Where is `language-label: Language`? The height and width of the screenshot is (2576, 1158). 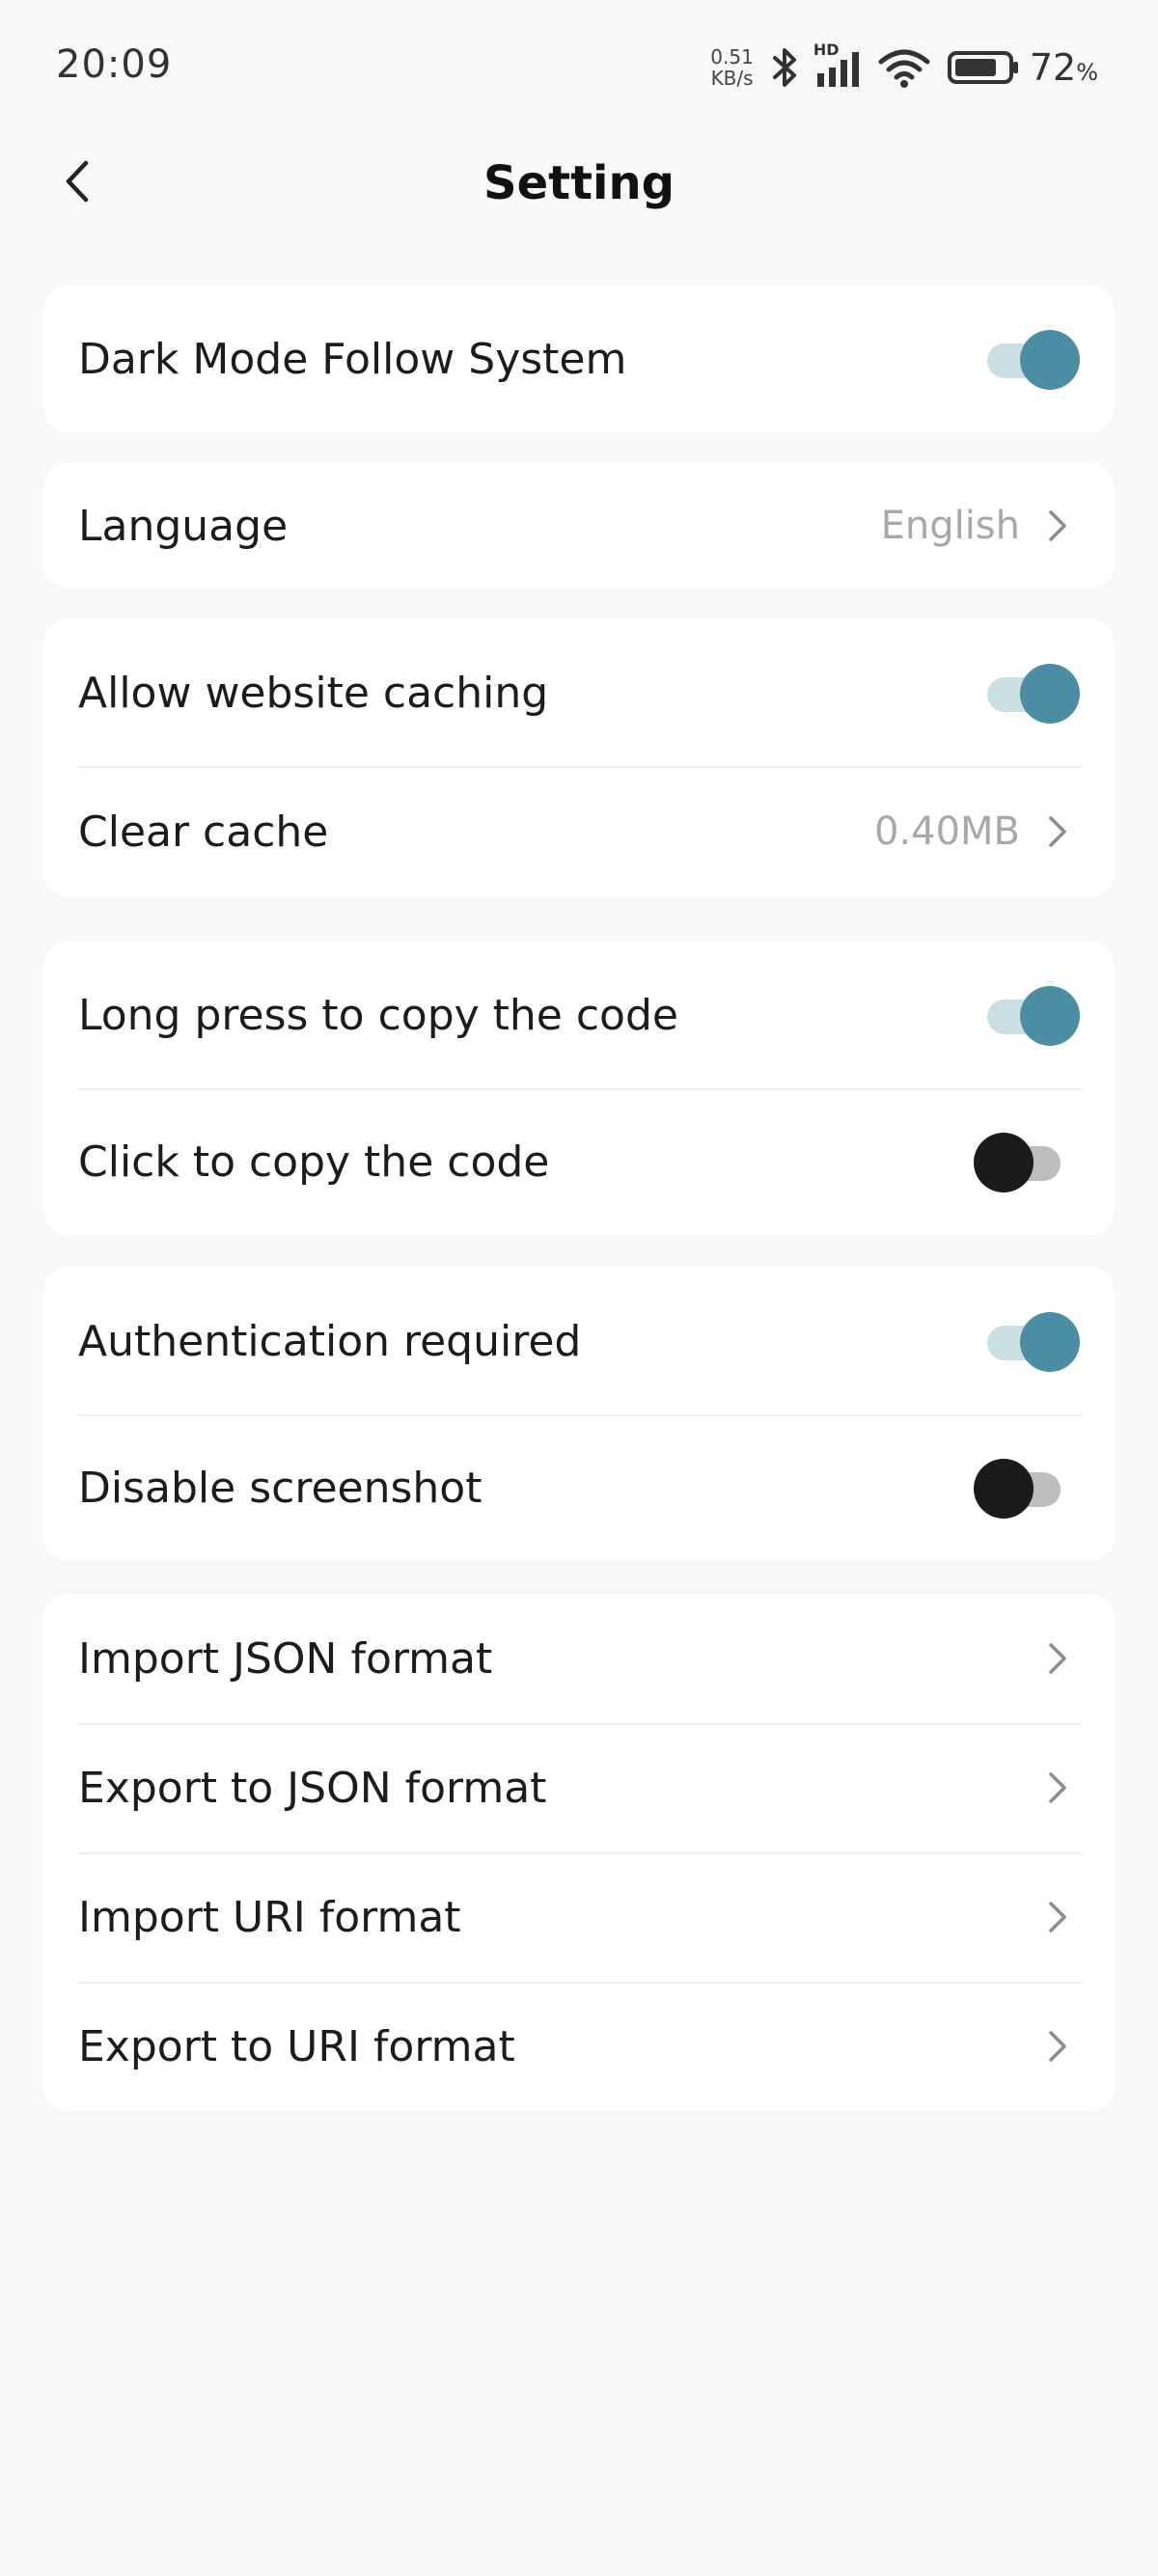
language-label: Language is located at coordinates (183, 526).